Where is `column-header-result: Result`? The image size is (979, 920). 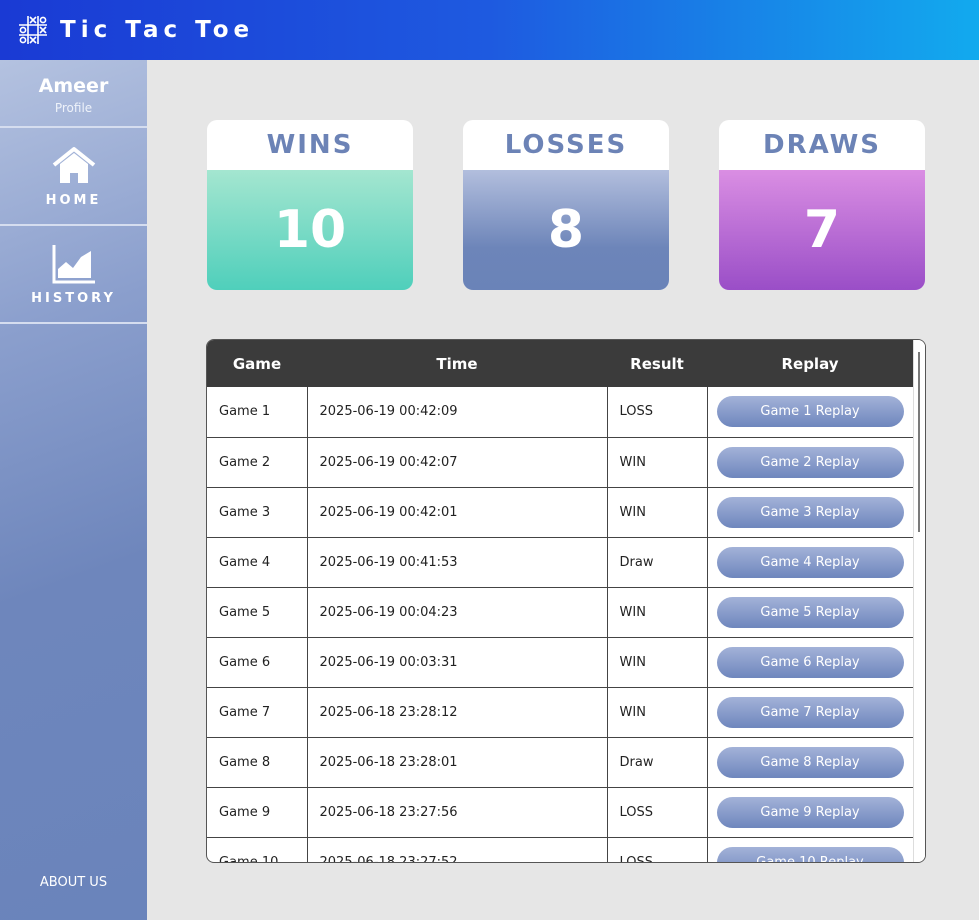
column-header-result: Result is located at coordinates (657, 363).